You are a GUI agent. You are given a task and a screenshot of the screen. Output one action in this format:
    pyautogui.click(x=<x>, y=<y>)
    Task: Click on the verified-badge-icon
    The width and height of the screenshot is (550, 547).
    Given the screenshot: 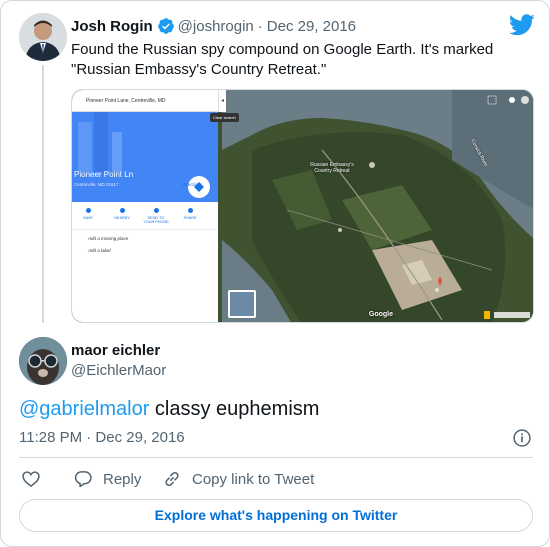 What is the action you would take?
    pyautogui.click(x=165, y=26)
    